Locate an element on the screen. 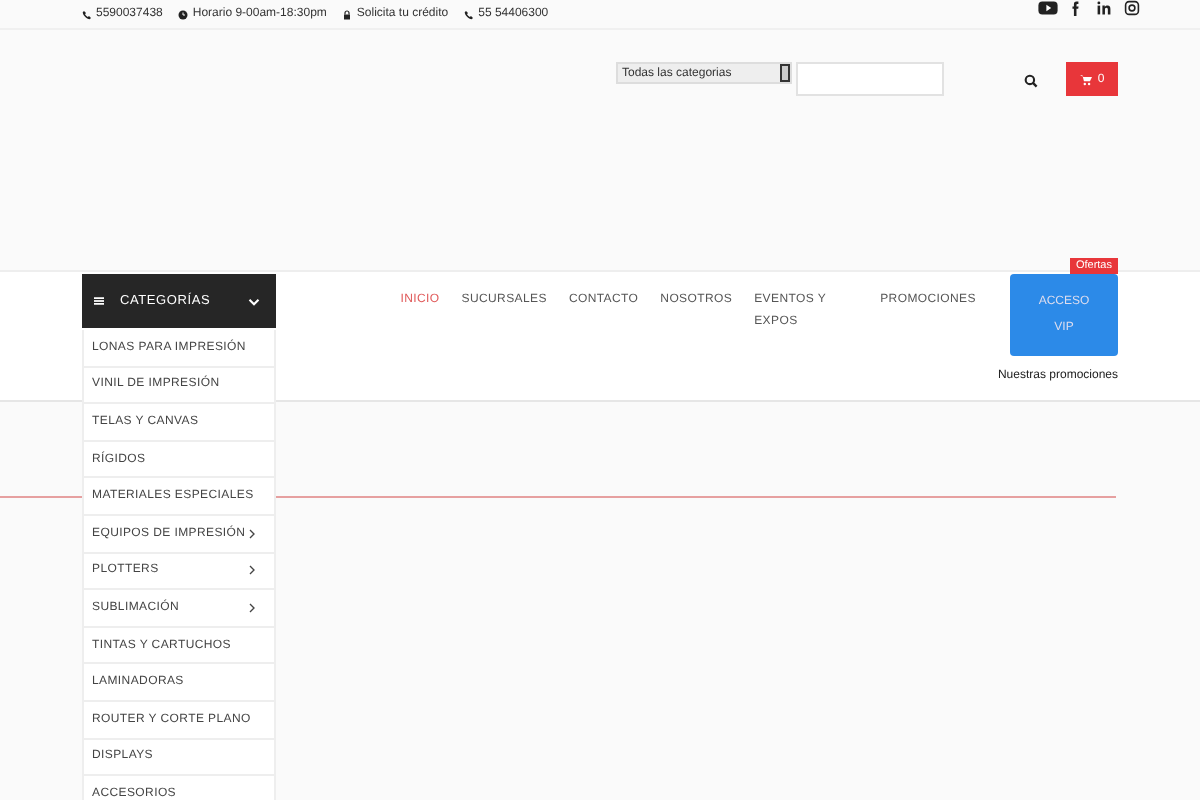 This screenshot has height=800, width=1200. youtube-icon is located at coordinates (1048, 8).